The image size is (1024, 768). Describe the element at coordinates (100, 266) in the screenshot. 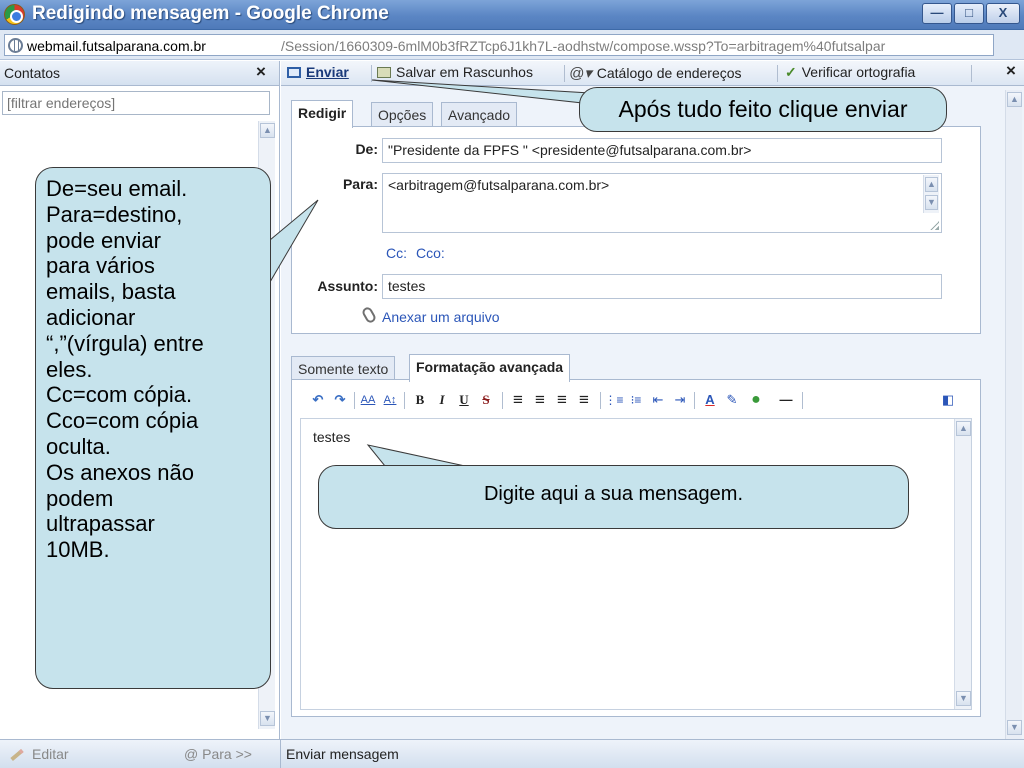

I see `callout-line: para vários` at that location.